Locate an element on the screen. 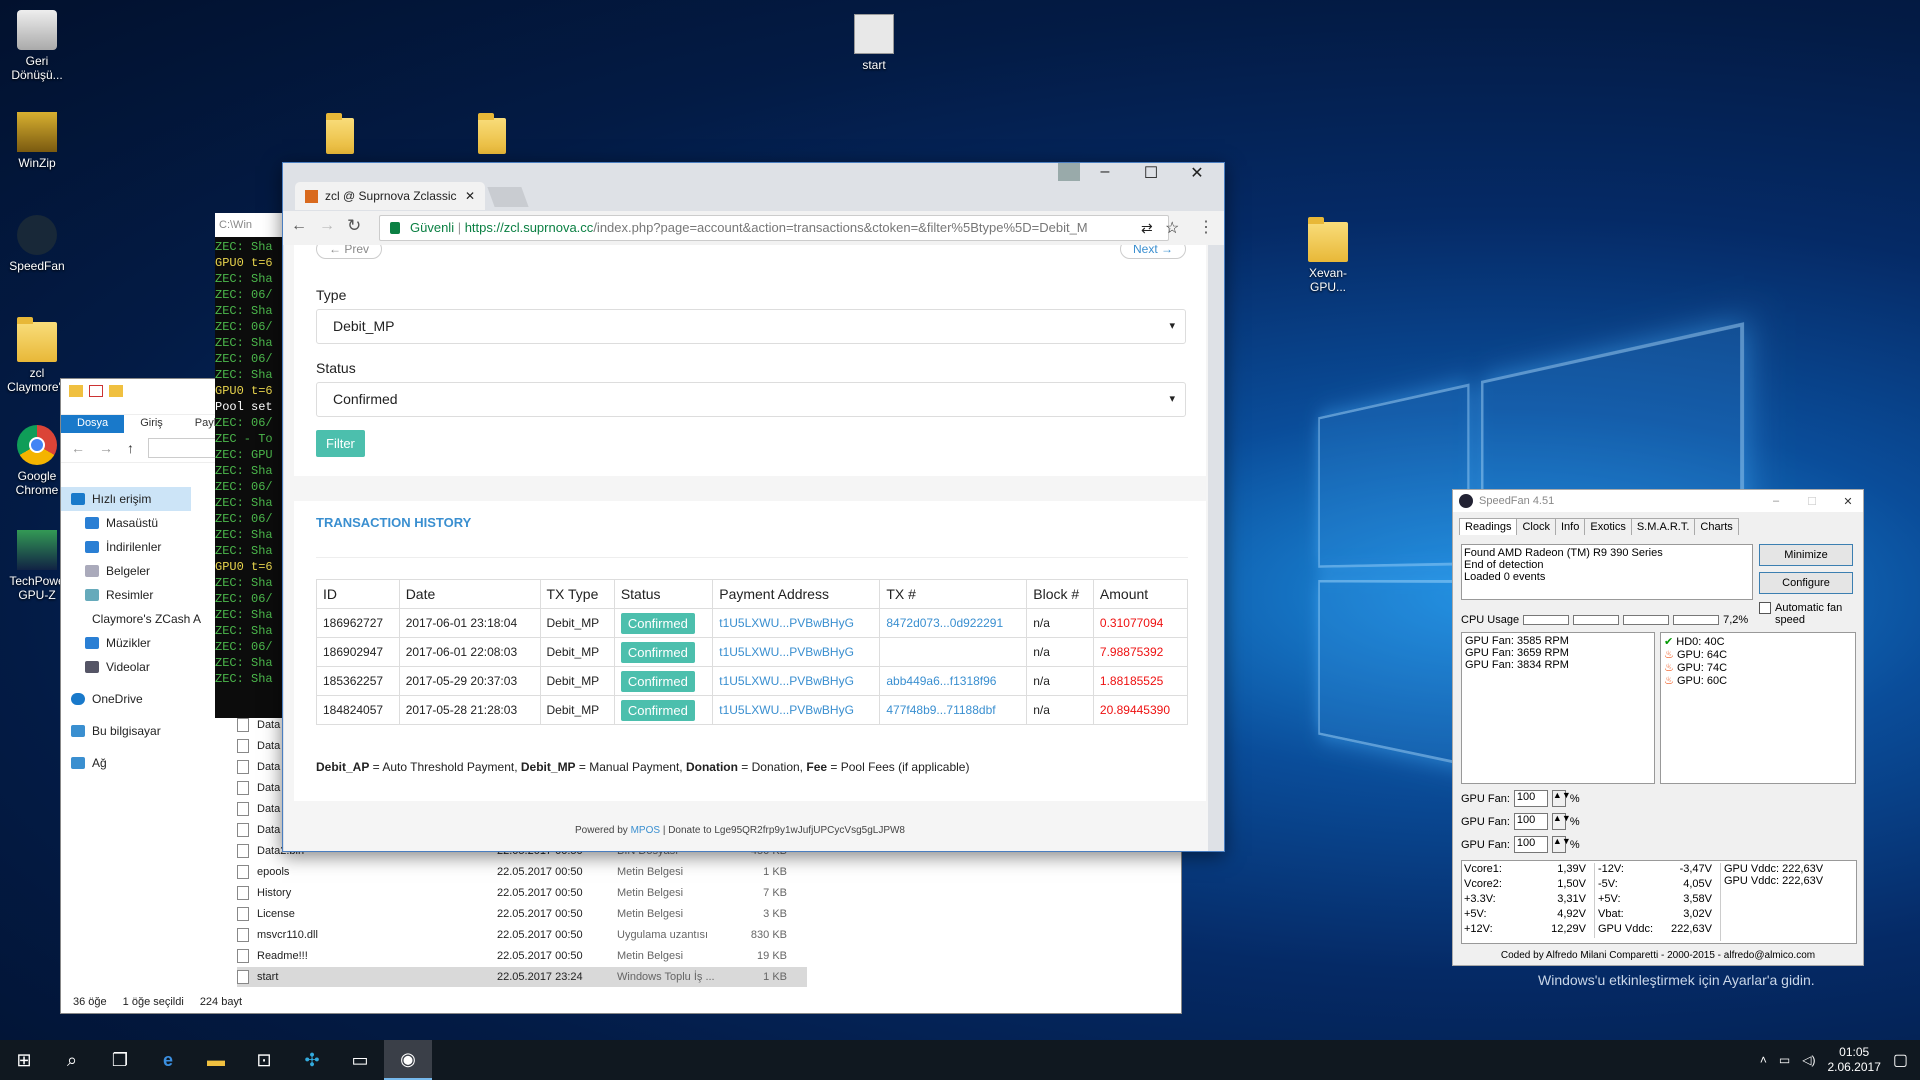  back-icon: ← is located at coordinates (299, 226).